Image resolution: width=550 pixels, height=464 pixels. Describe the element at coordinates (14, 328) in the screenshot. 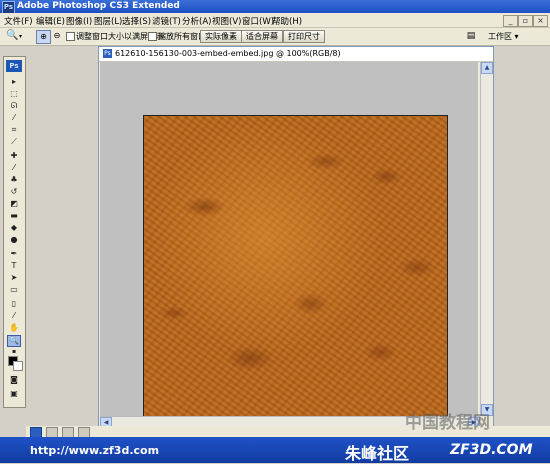

I see `hand-tool-icon: ✋` at that location.